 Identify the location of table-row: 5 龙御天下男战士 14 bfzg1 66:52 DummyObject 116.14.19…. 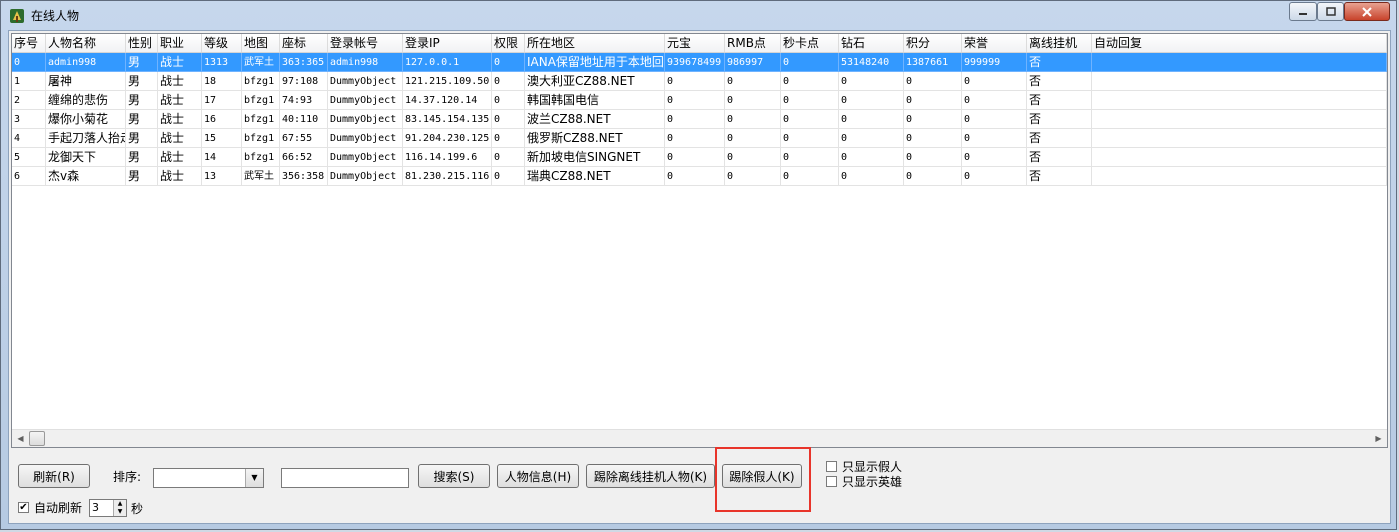
(699, 157).